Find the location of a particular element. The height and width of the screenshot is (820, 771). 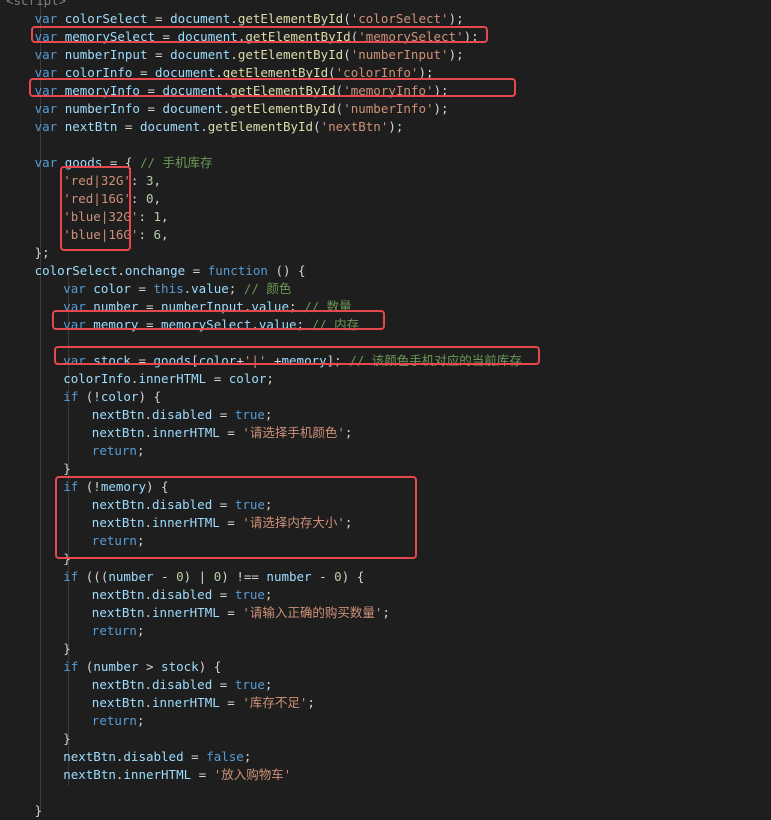

code-line: if (!memory) { is located at coordinates (115, 487).